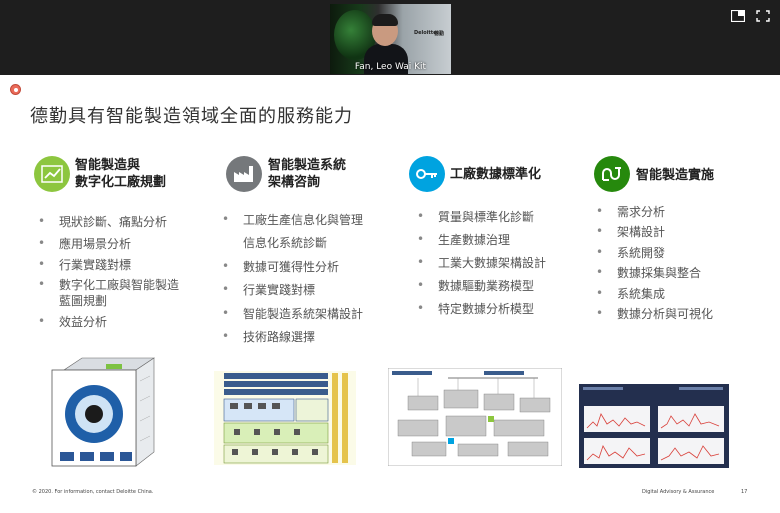 The height and width of the screenshot is (513, 780). I want to click on participant-video-tile: Deloitte. 德勤 Fan, Leo Wai Kit, so click(390, 39).